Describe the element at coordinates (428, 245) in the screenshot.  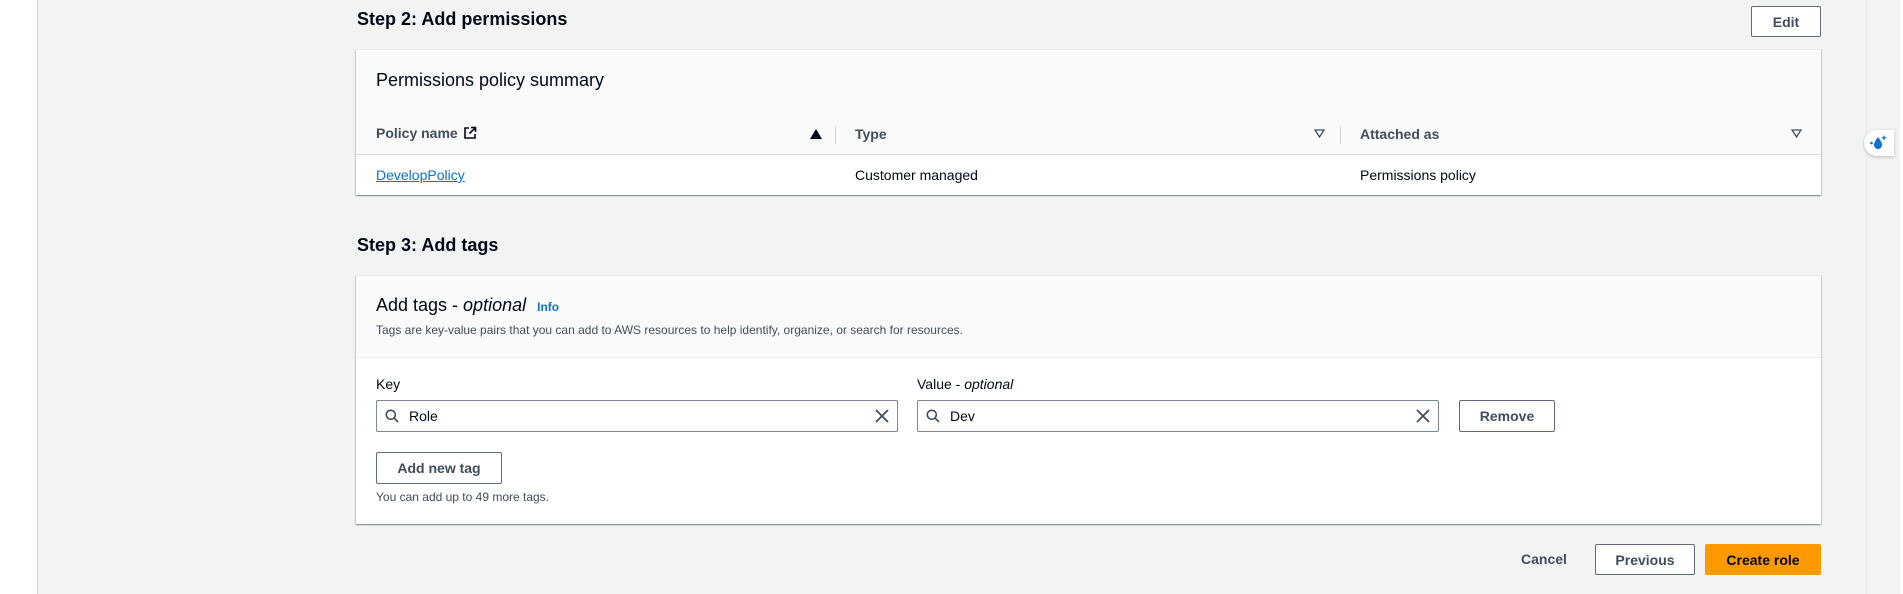
I see `step3-title: Step 3: Add tags` at that location.